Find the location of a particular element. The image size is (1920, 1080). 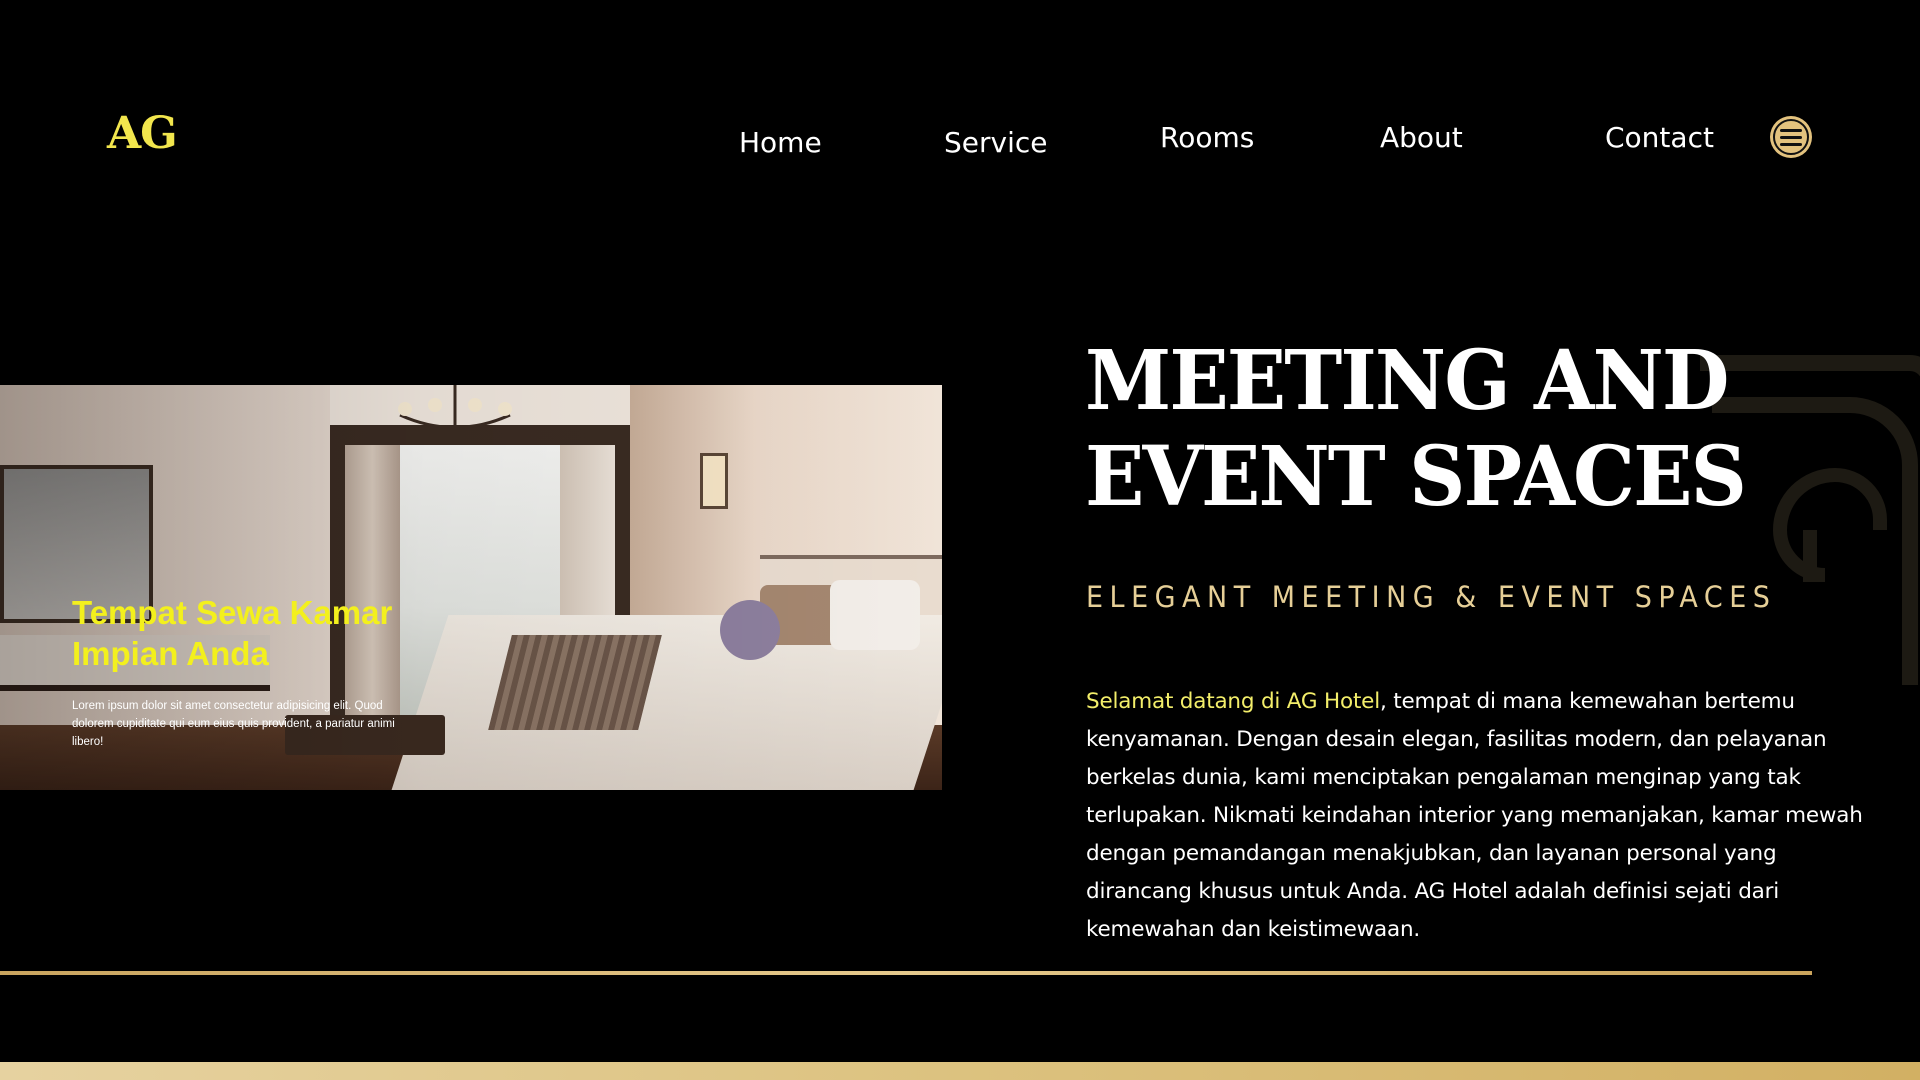

hero-overlay-title: Tempat Sewa Kamar Impian Anda is located at coordinates (232, 633).